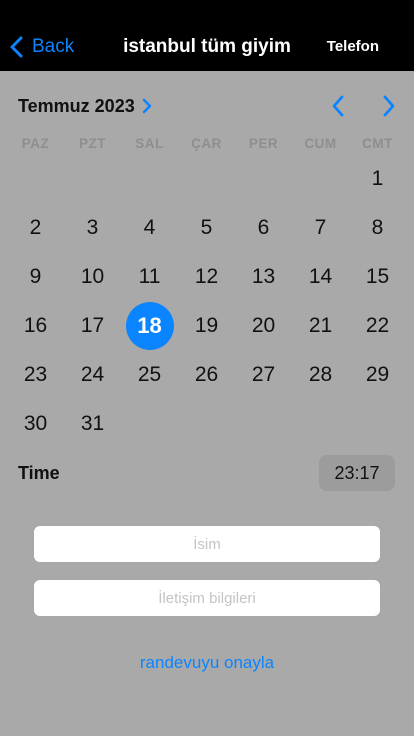 The image size is (414, 736). I want to click on calendar-day: 28, so click(320, 374).